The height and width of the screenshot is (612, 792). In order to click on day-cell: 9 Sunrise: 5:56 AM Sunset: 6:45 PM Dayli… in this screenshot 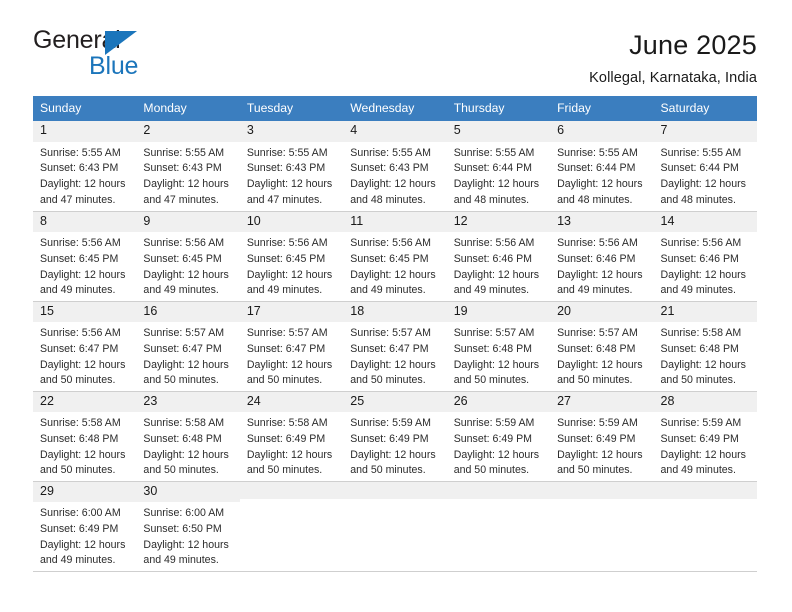, I will do `click(188, 256)`.